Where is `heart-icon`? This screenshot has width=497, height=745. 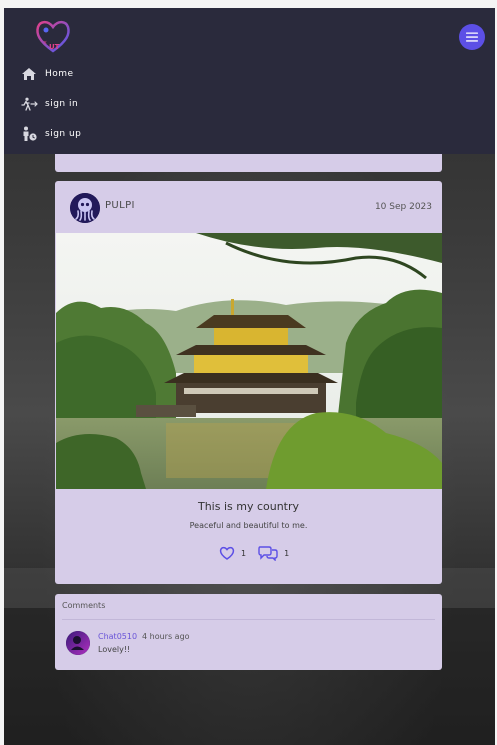 heart-icon is located at coordinates (227, 553).